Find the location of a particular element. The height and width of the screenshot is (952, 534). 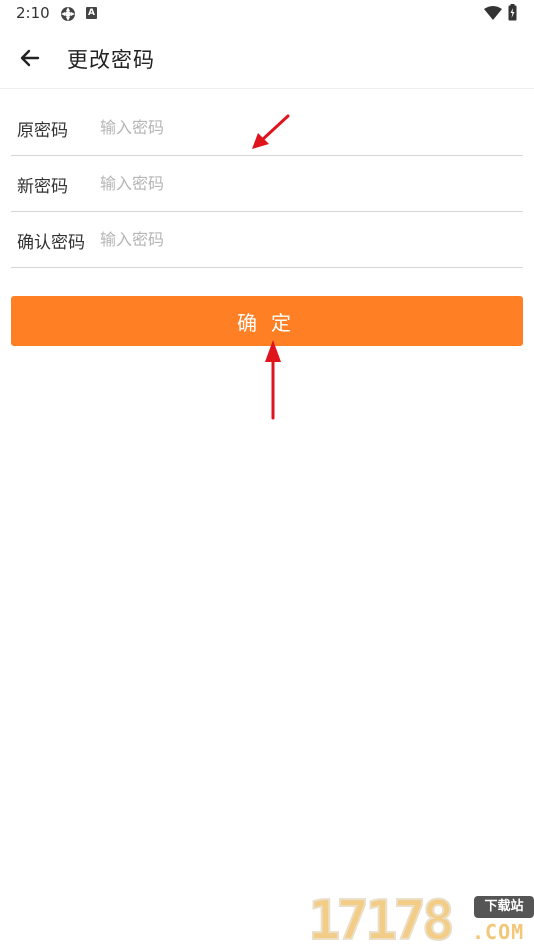

battery-charging-icon is located at coordinates (512, 12).